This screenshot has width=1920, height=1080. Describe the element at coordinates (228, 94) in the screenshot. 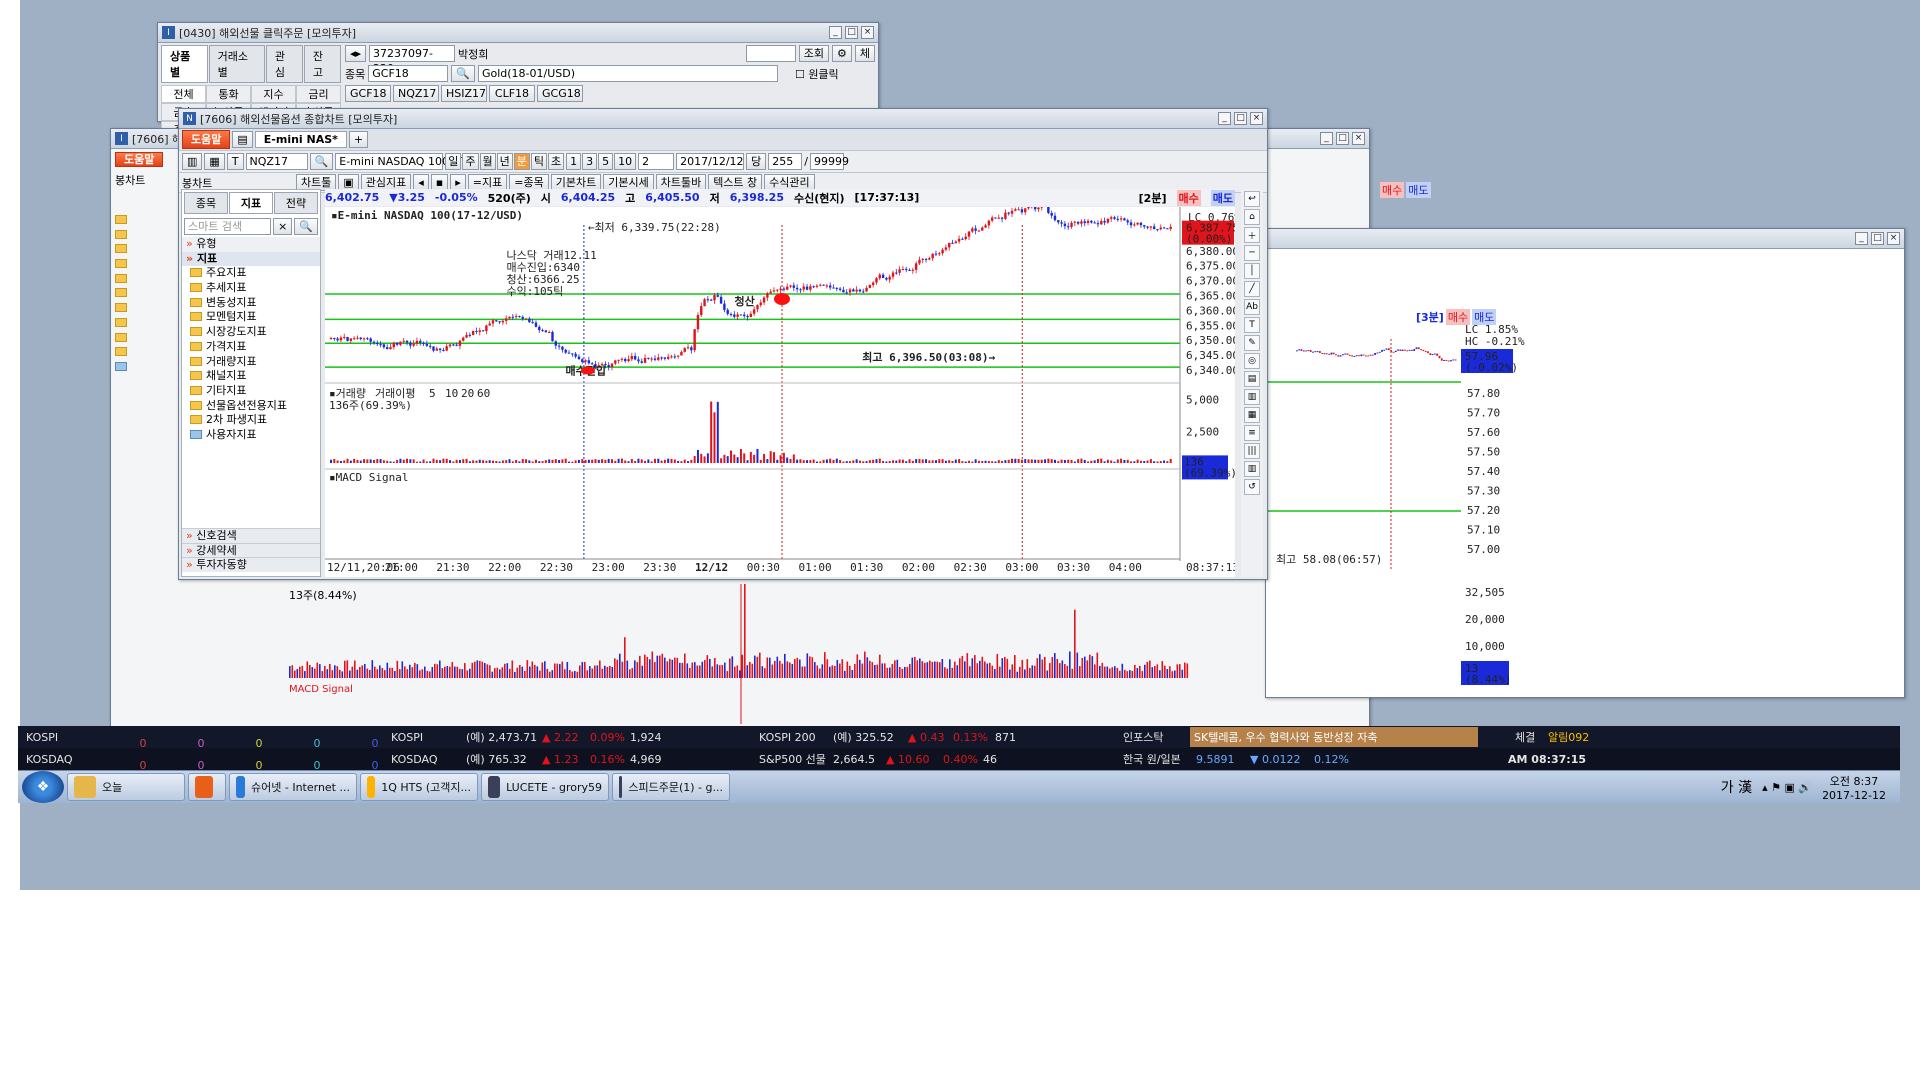

I see `category-cats1: 통화` at that location.